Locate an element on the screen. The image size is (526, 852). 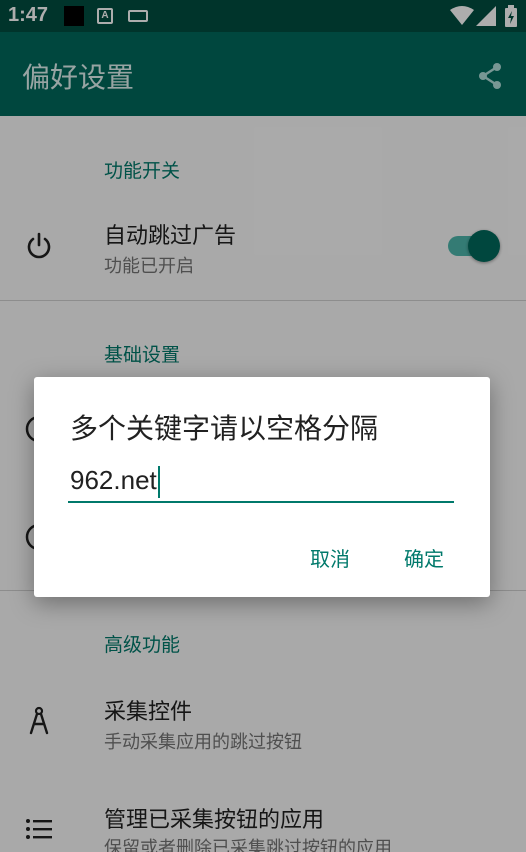
keyword-input-value: 962.net is located at coordinates (113, 480).